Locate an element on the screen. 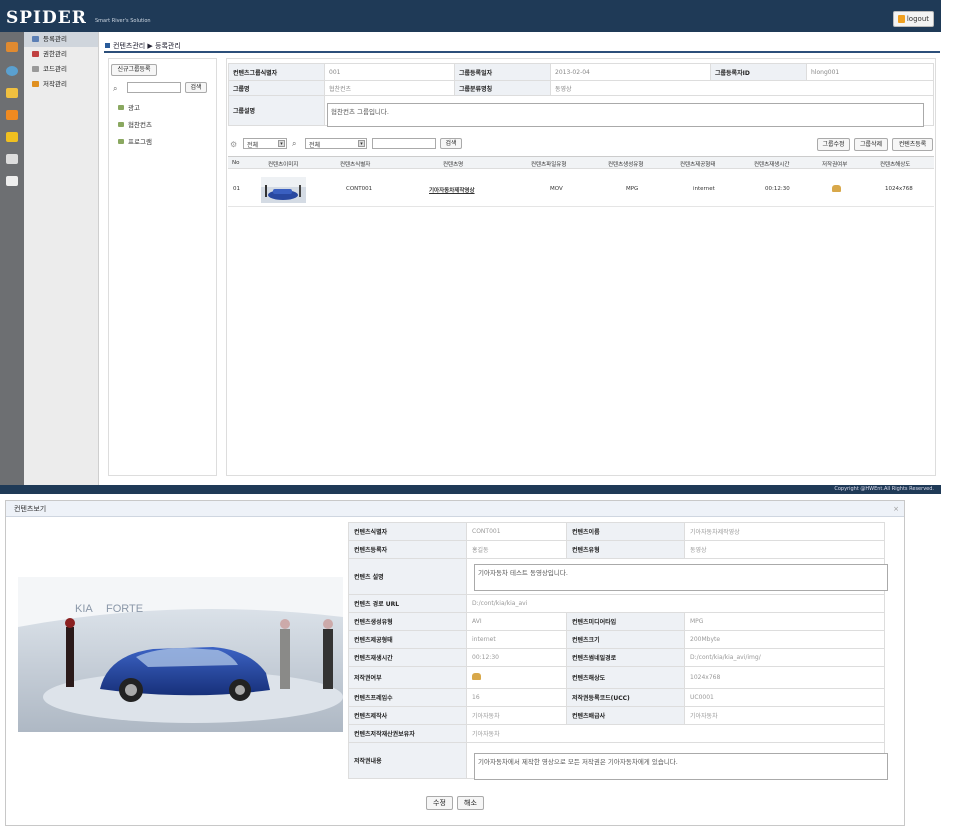  content-res-value: 1024x768 is located at coordinates (784, 677).